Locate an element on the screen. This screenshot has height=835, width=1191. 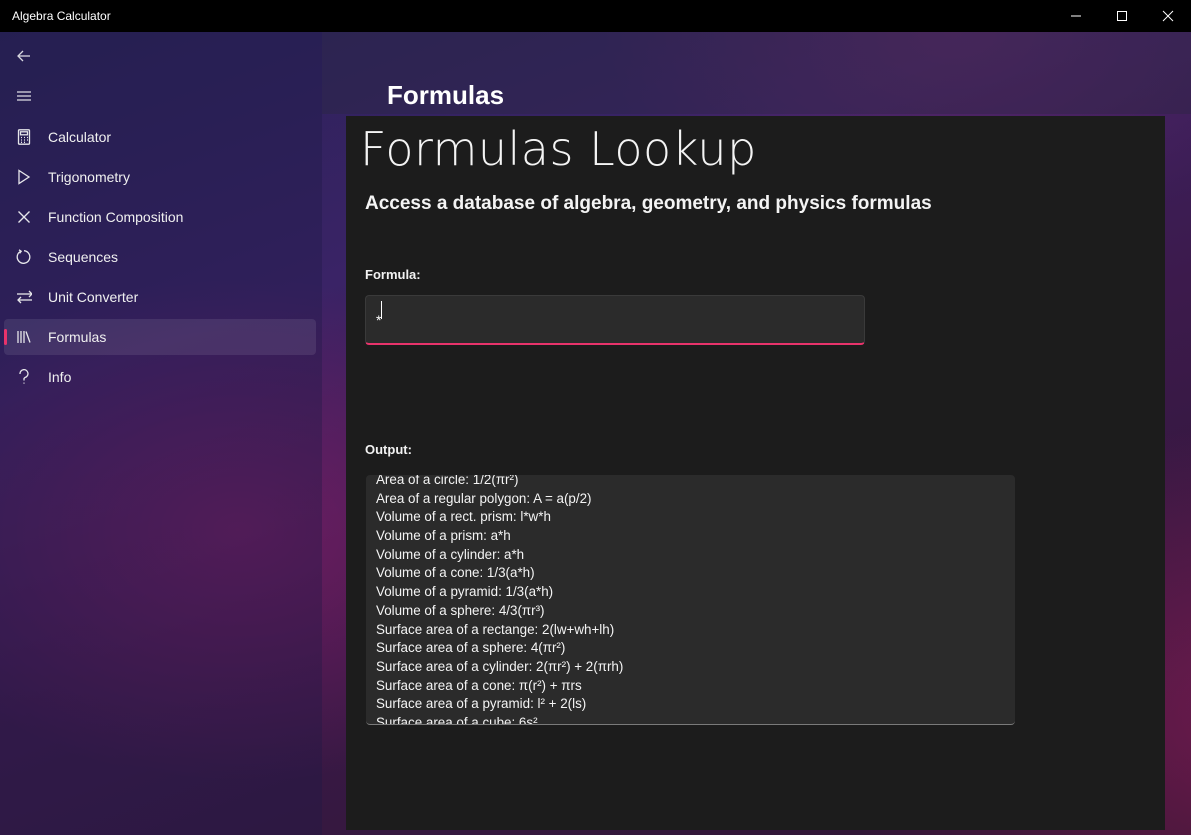
output-line: Area of a regular polygon: A = a(p/2) is located at coordinates (484, 498).